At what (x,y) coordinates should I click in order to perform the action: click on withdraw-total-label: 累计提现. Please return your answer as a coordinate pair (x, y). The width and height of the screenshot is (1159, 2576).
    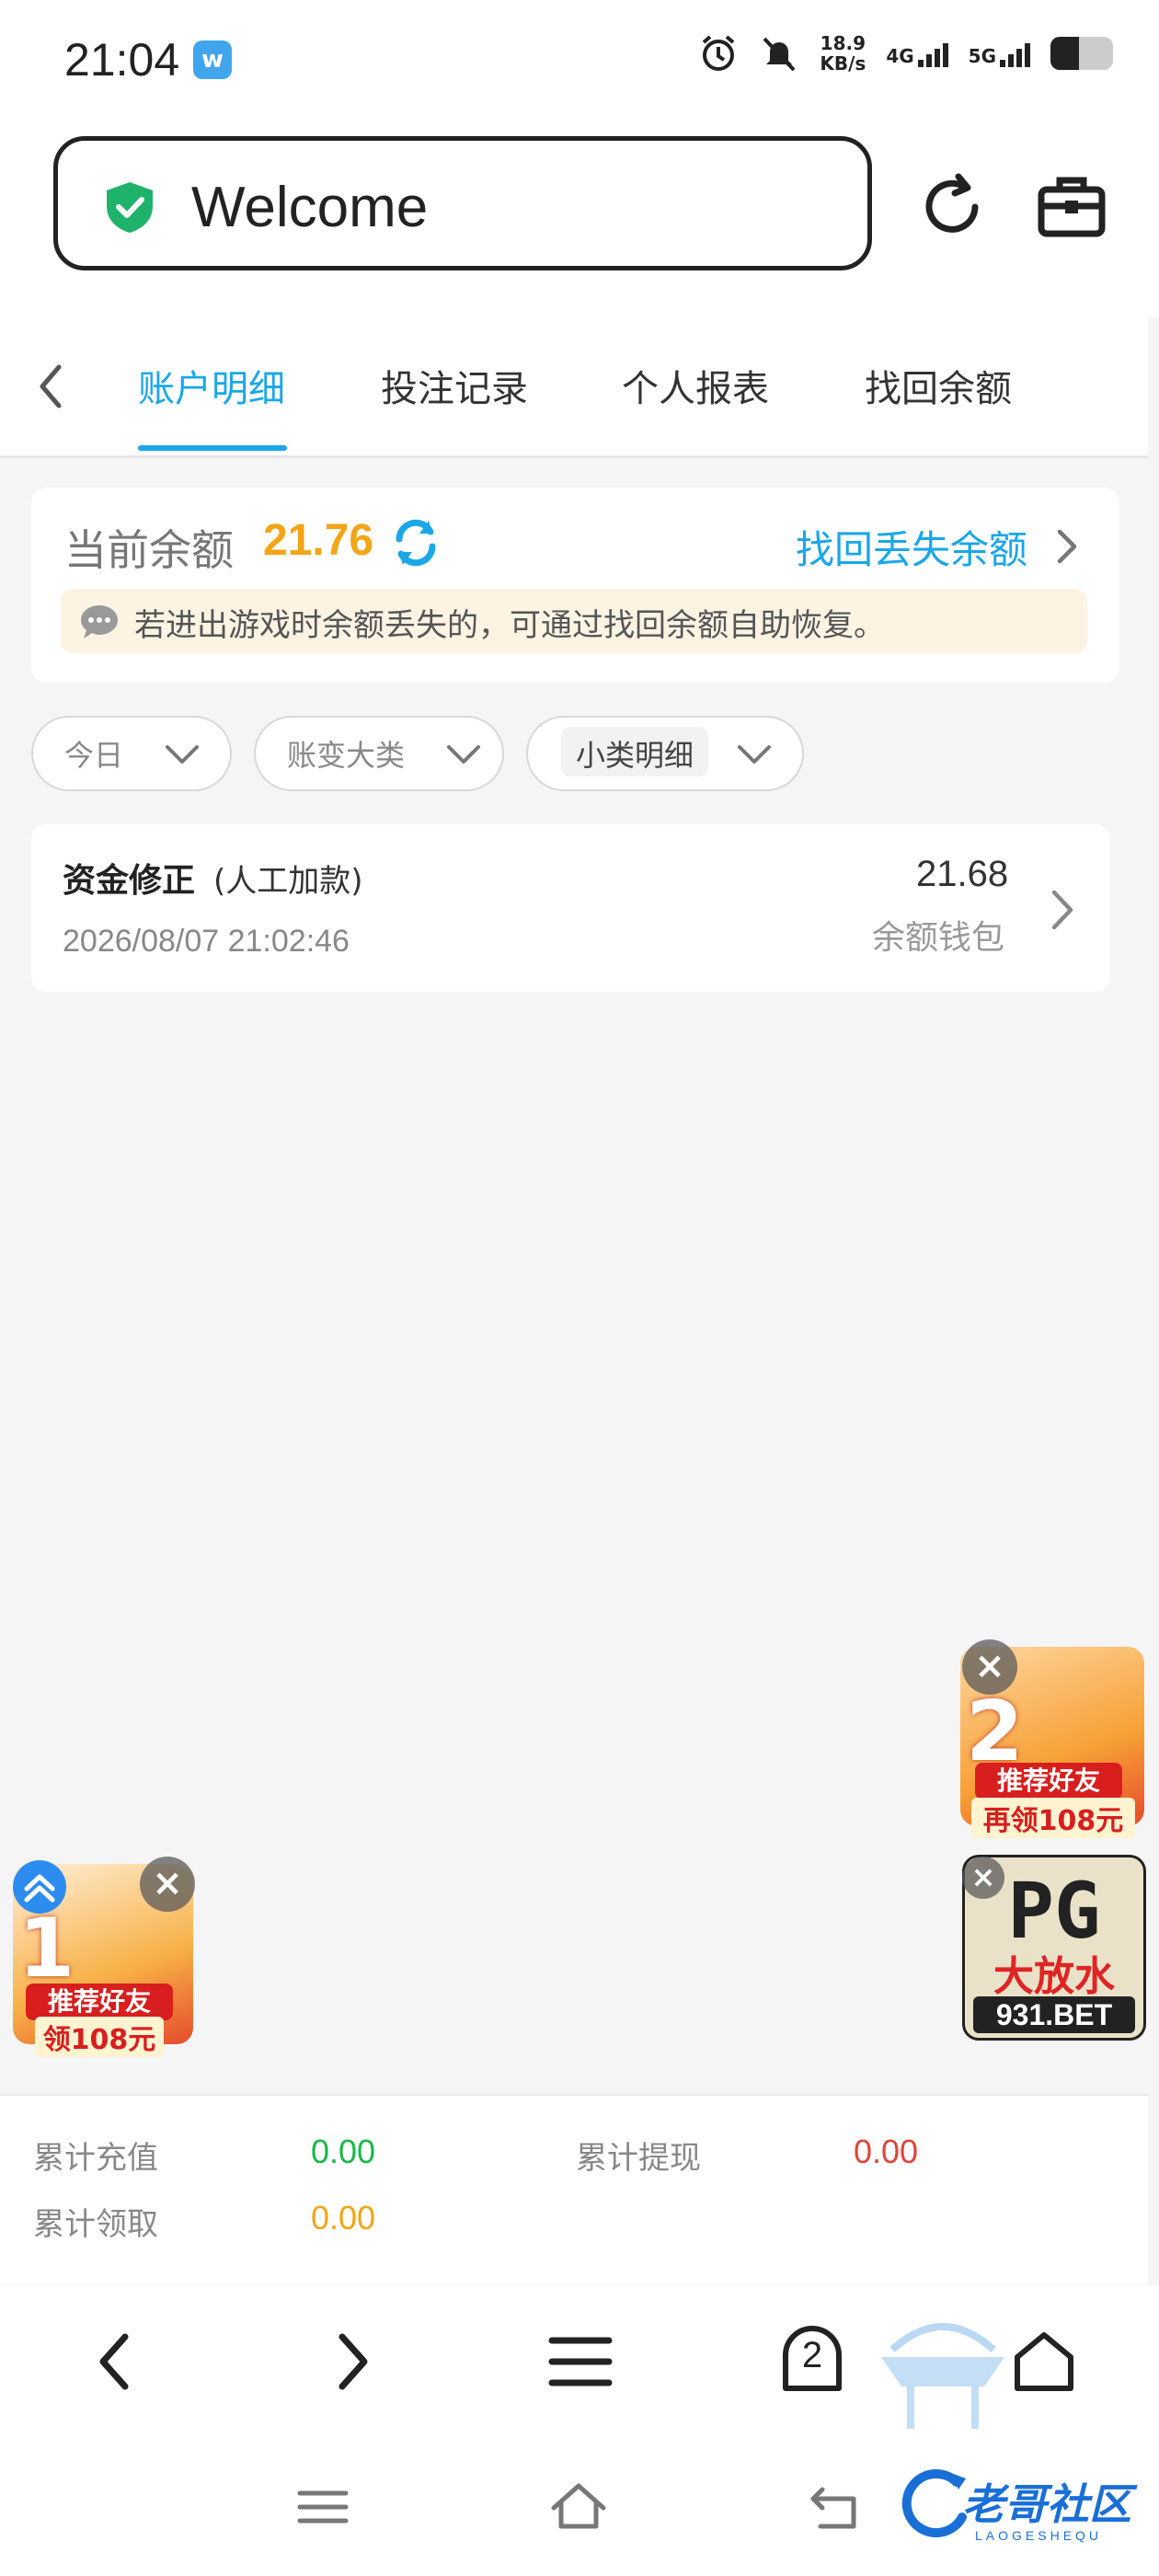
    Looking at the image, I should click on (638, 2158).